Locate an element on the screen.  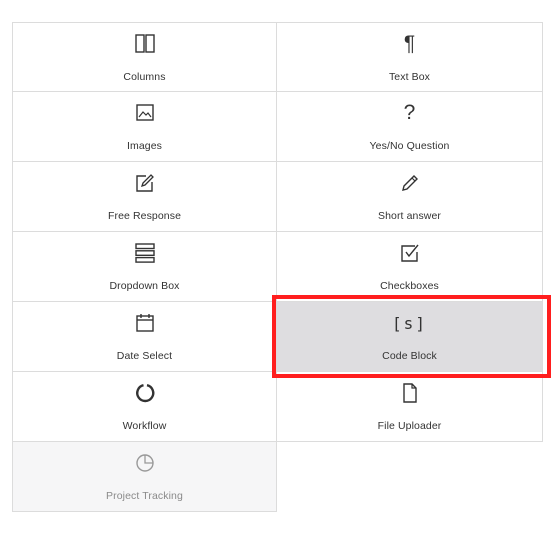
block-option-code-block: [s] Code Block is located at coordinates (410, 337).